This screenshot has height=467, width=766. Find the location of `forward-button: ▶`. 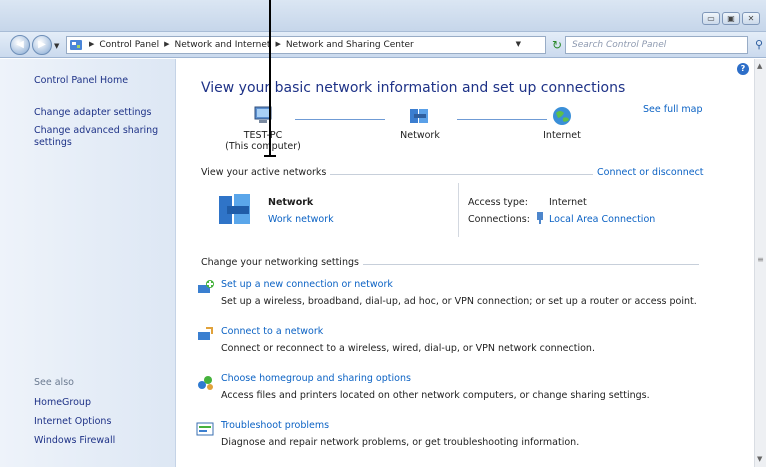

forward-button: ▶ is located at coordinates (42, 45).